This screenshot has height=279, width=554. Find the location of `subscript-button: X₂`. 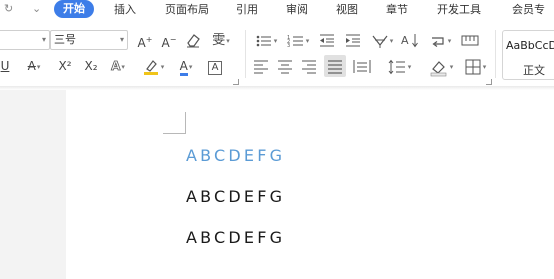

subscript-button: X₂ is located at coordinates (91, 66).